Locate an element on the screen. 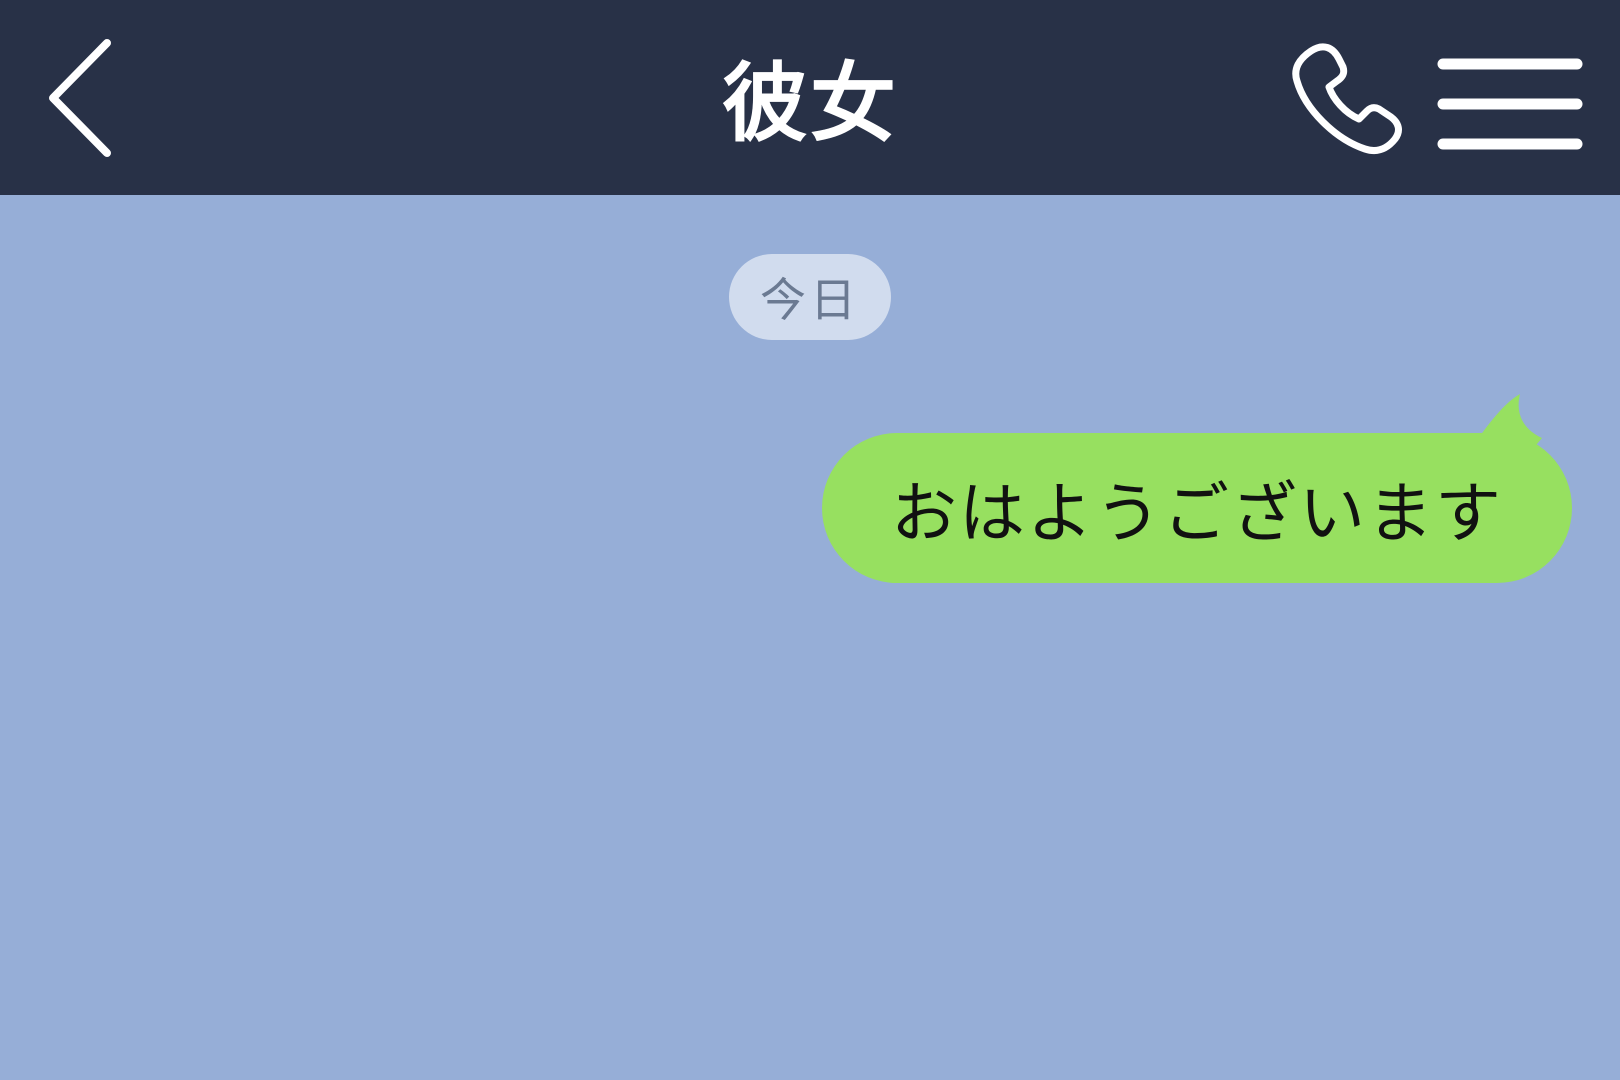 The height and width of the screenshot is (1080, 1620). call-button is located at coordinates (1347, 101).